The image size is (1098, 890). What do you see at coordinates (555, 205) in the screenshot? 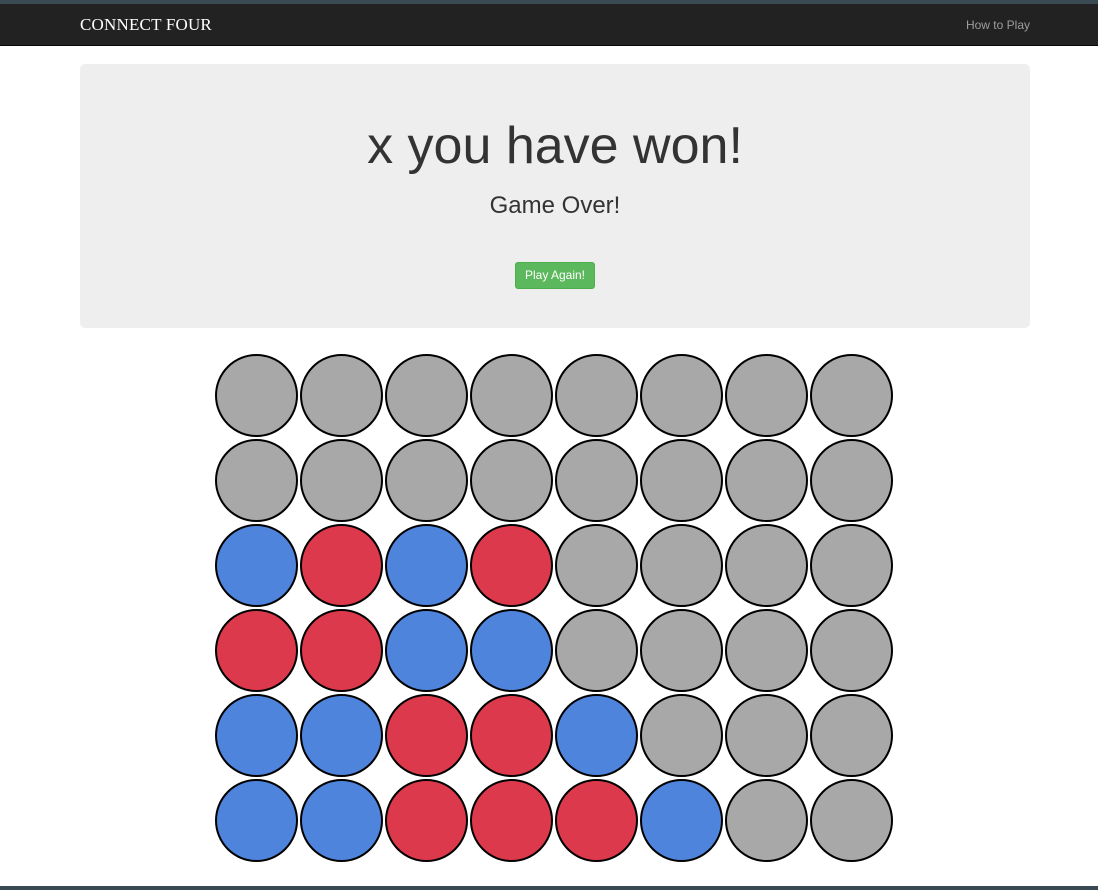
I see `game-over-text: Game Over!` at bounding box center [555, 205].